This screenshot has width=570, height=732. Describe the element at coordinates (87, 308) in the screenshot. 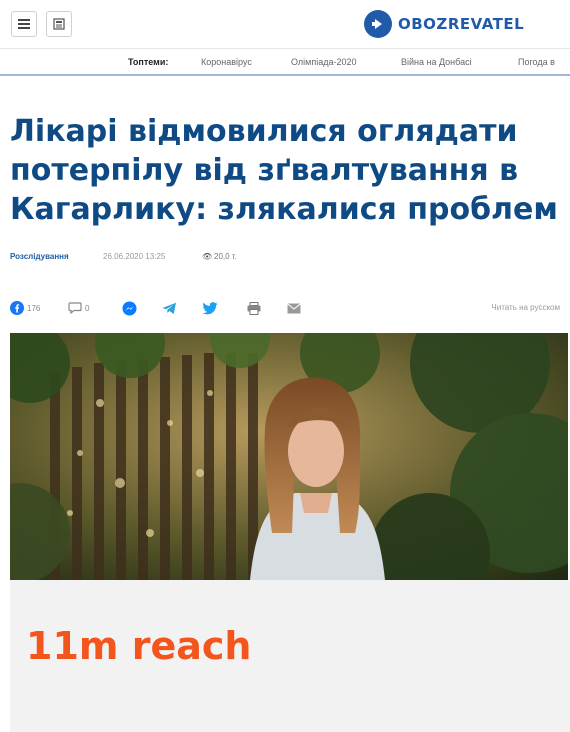

I see `comments-count: 0` at that location.